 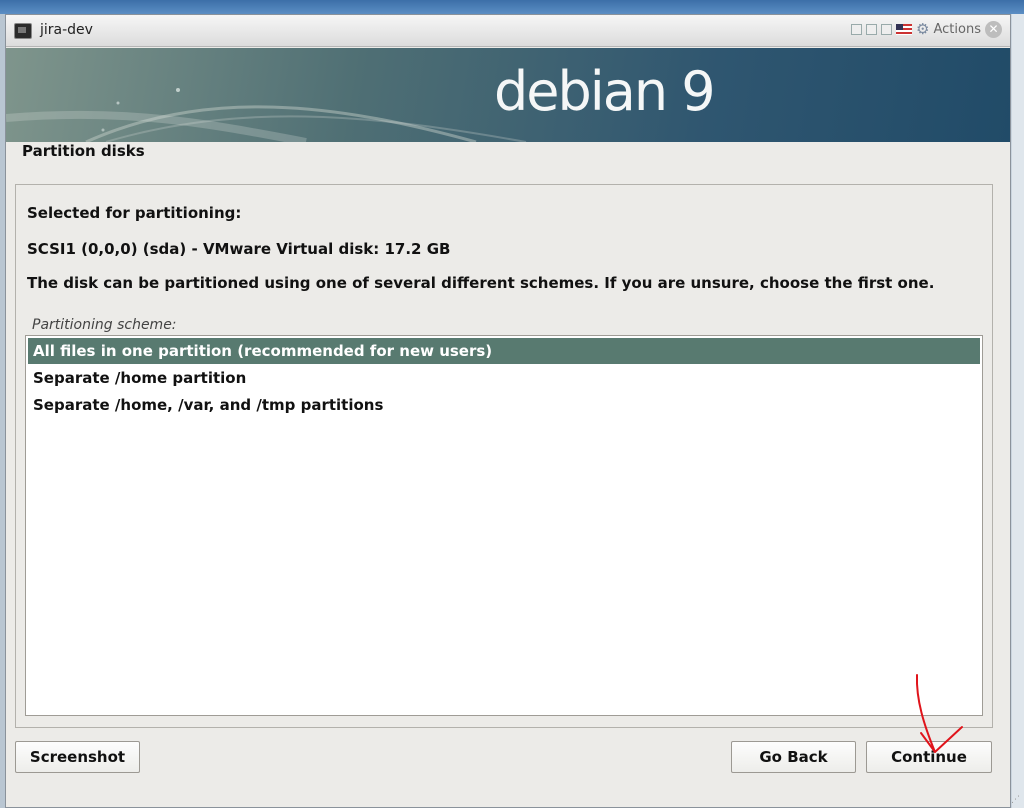 What do you see at coordinates (958, 29) in the screenshot?
I see `actions-menu: Actions` at bounding box center [958, 29].